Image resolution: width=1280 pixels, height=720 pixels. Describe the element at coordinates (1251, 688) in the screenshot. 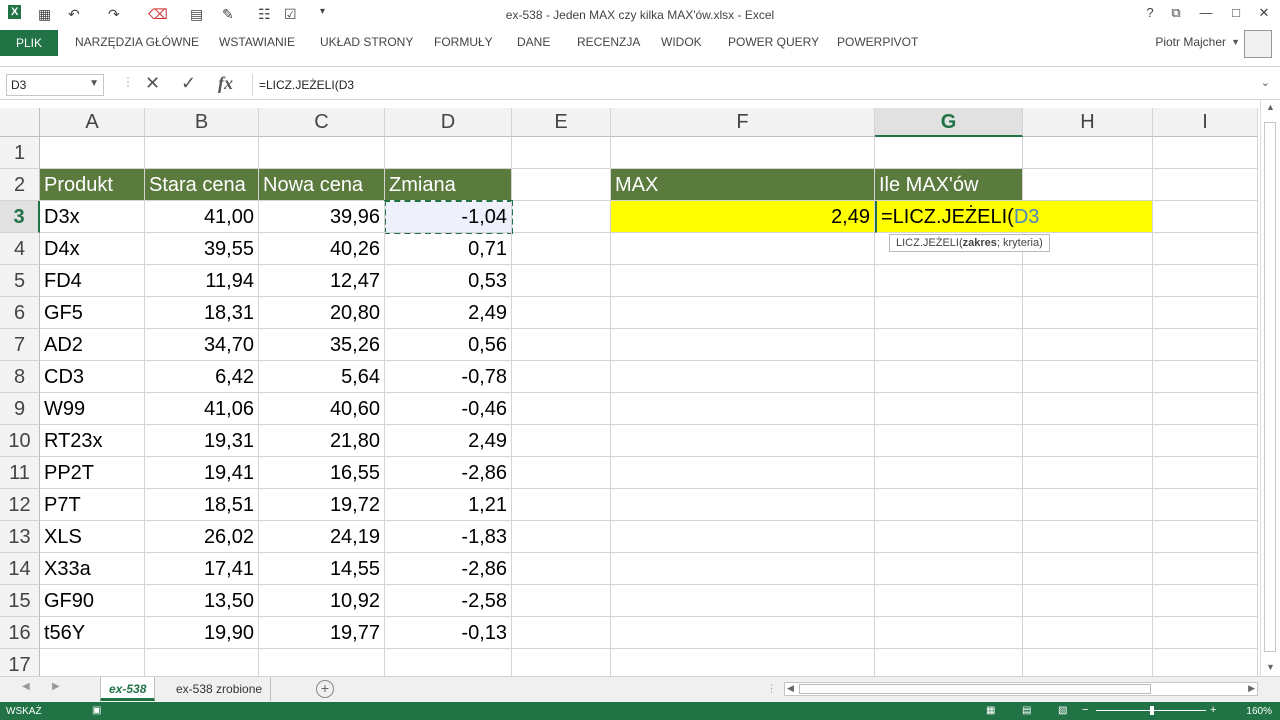

I see `scroll-right-icon: ▶` at that location.